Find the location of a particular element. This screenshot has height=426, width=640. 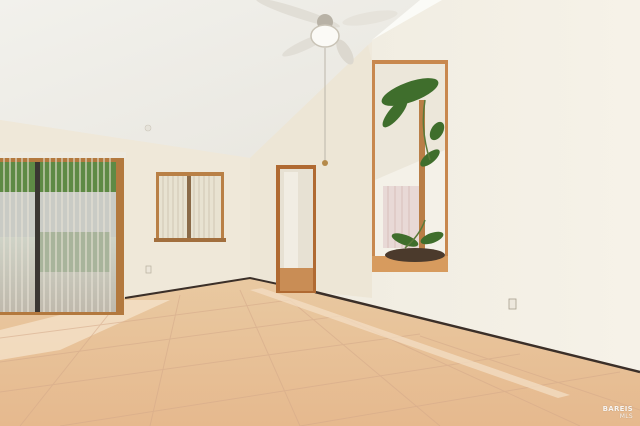

watermark: BAREIS MLS is located at coordinates (618, 413).